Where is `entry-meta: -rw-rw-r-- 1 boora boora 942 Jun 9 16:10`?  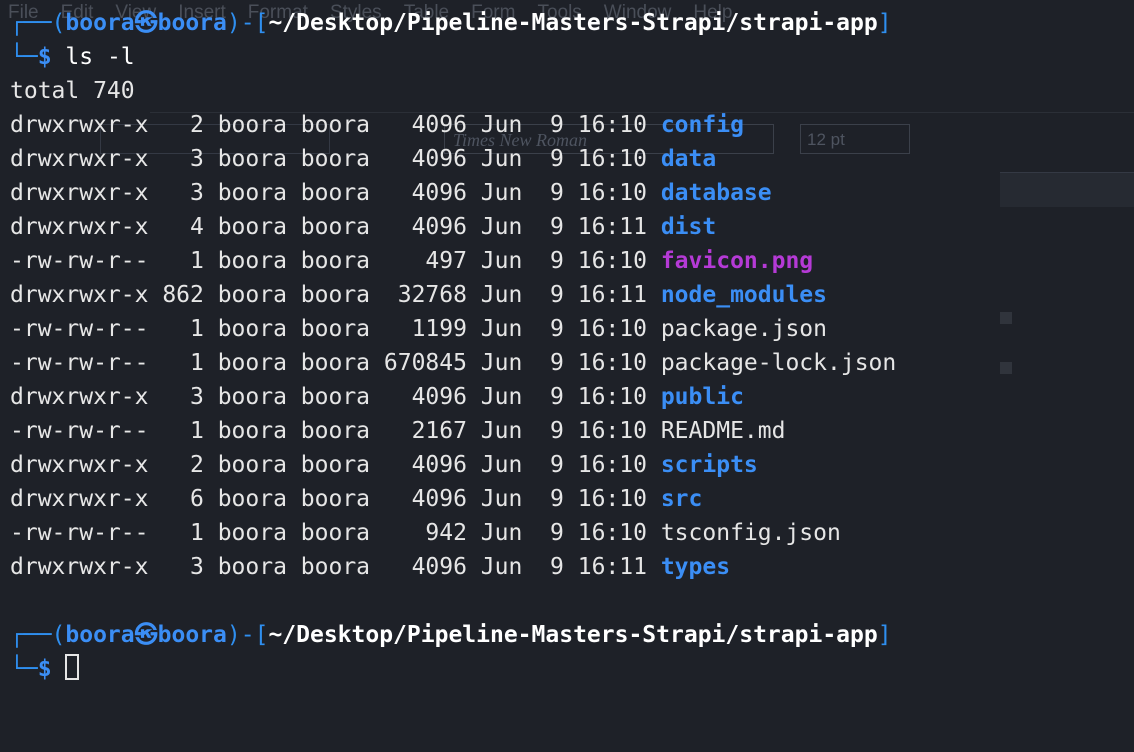 entry-meta: -rw-rw-r-- 1 boora boora 942 Jun 9 16:10 is located at coordinates (335, 533).